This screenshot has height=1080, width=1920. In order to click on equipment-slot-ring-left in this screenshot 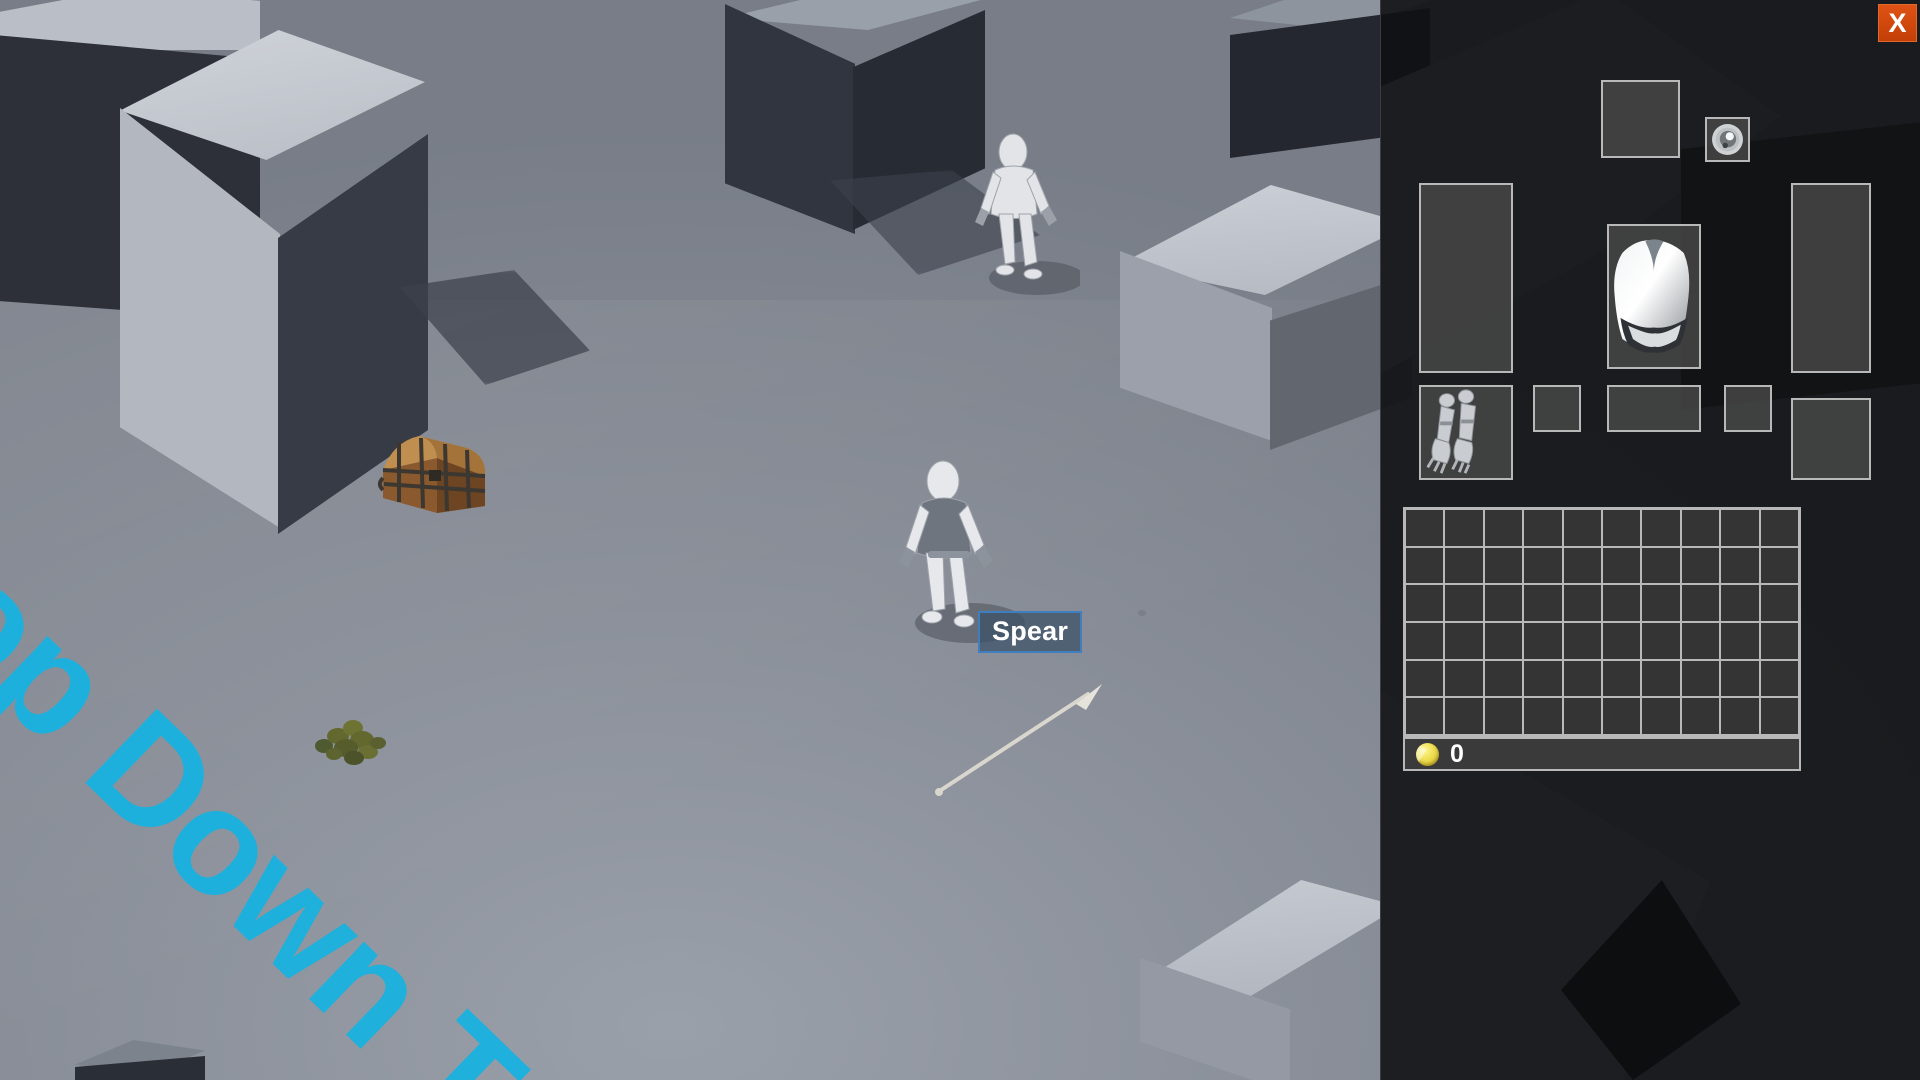, I will do `click(1557, 408)`.